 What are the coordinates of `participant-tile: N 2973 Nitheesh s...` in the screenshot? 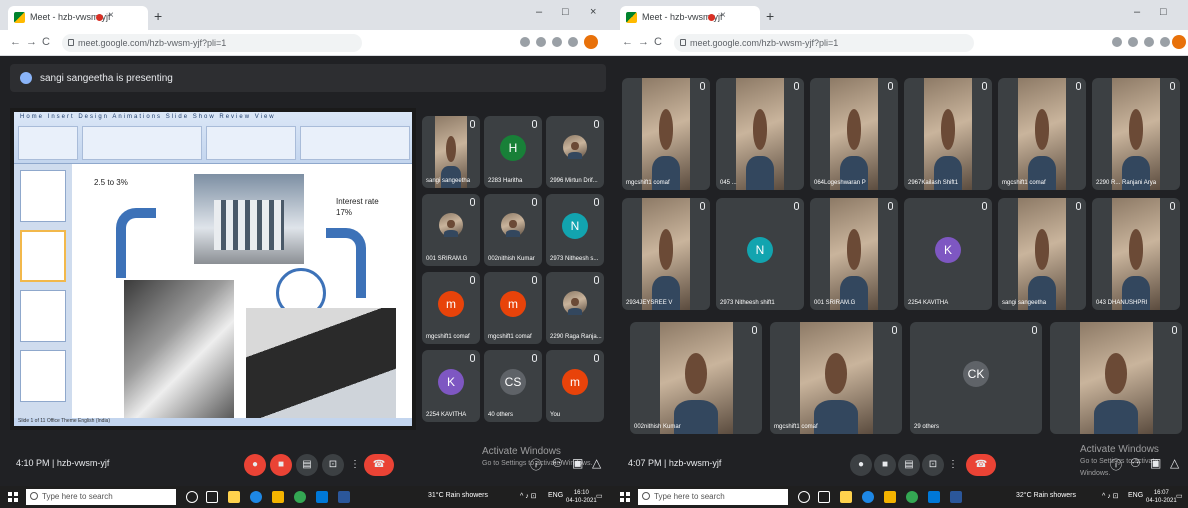 It's located at (575, 230).